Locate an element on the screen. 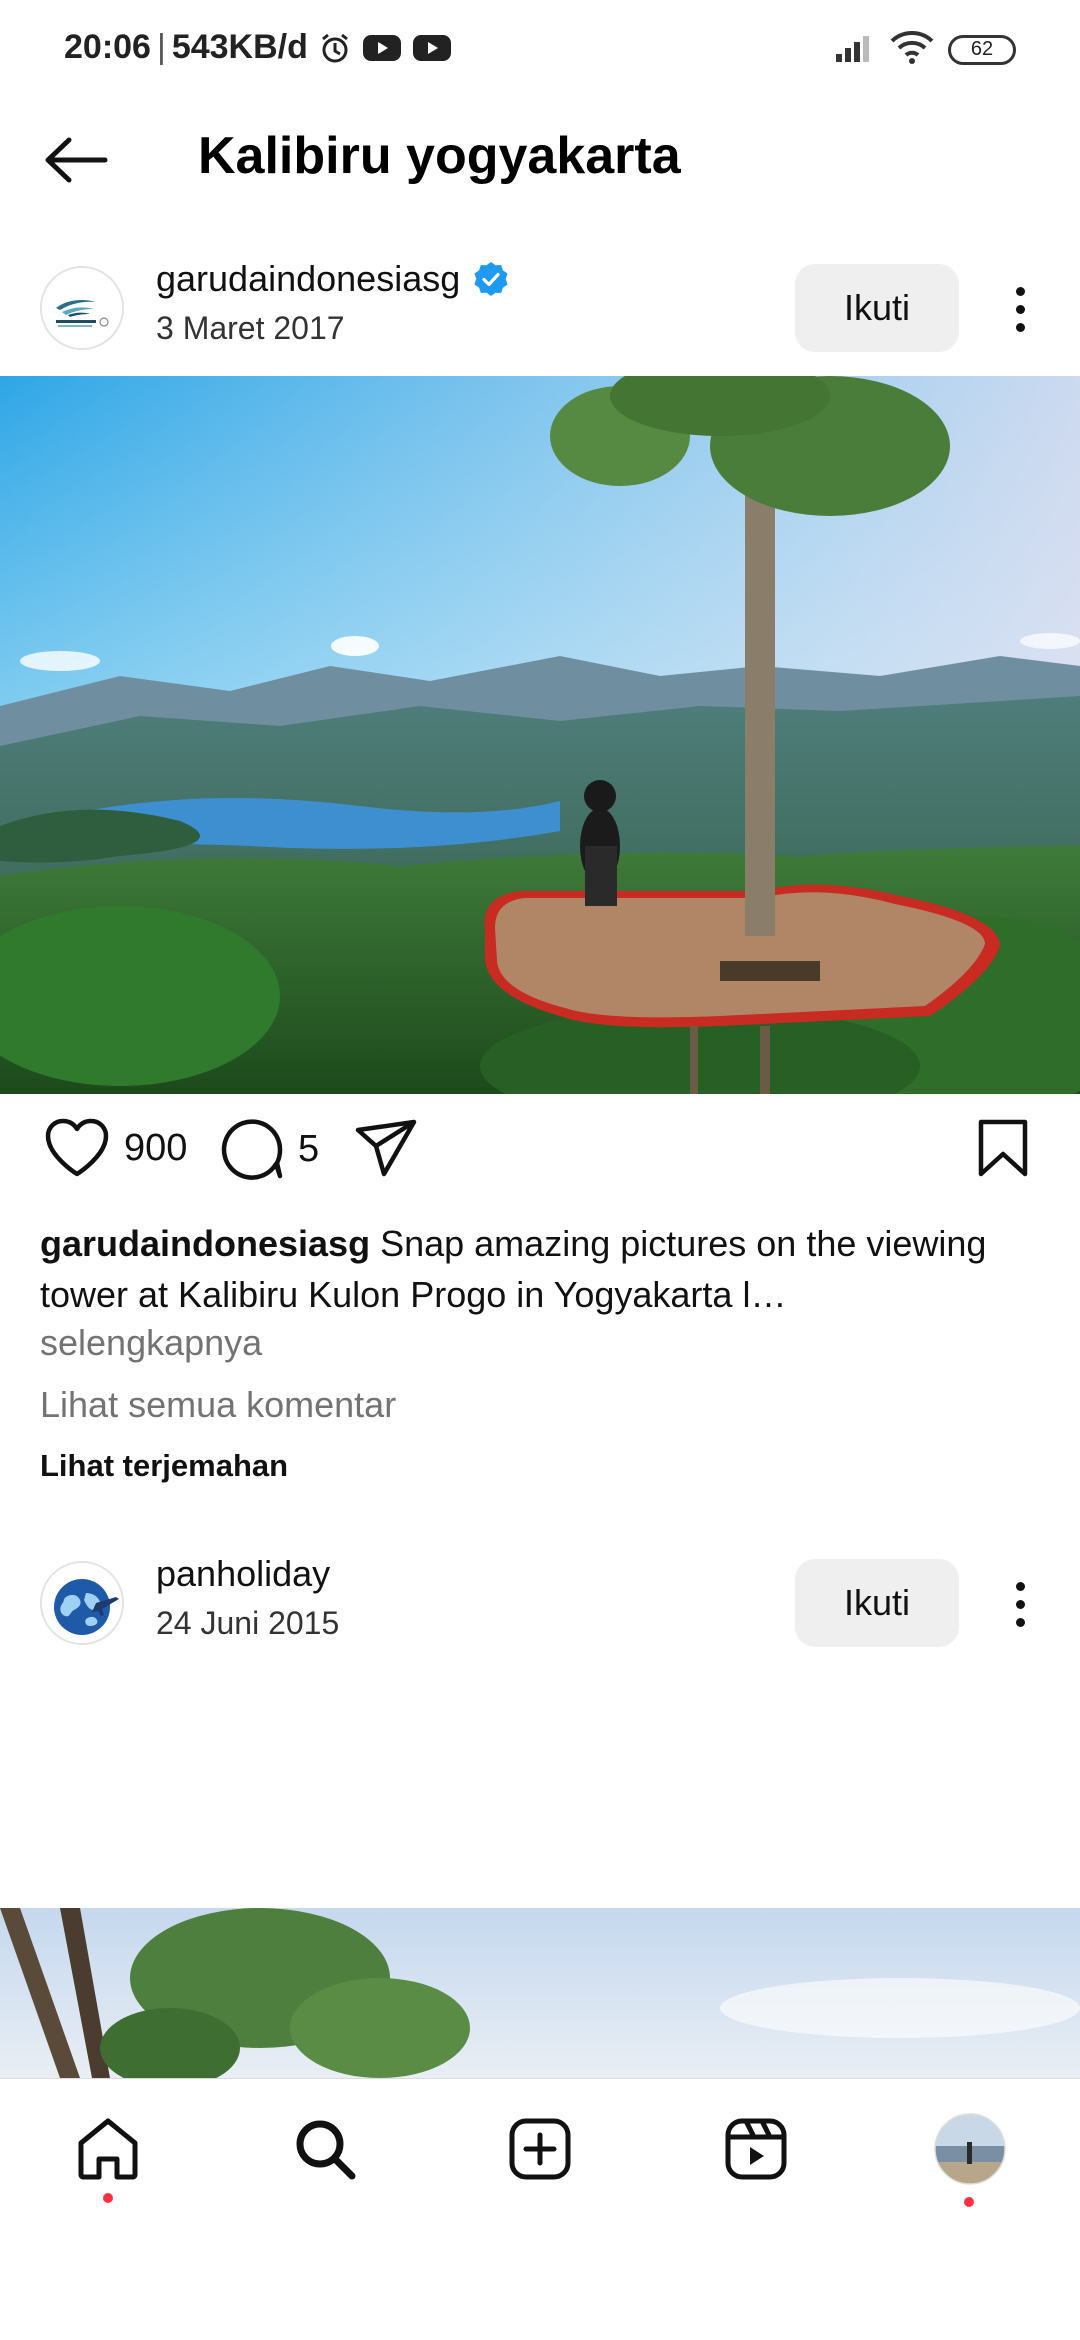  nav-home is located at coordinates (108, 2156).